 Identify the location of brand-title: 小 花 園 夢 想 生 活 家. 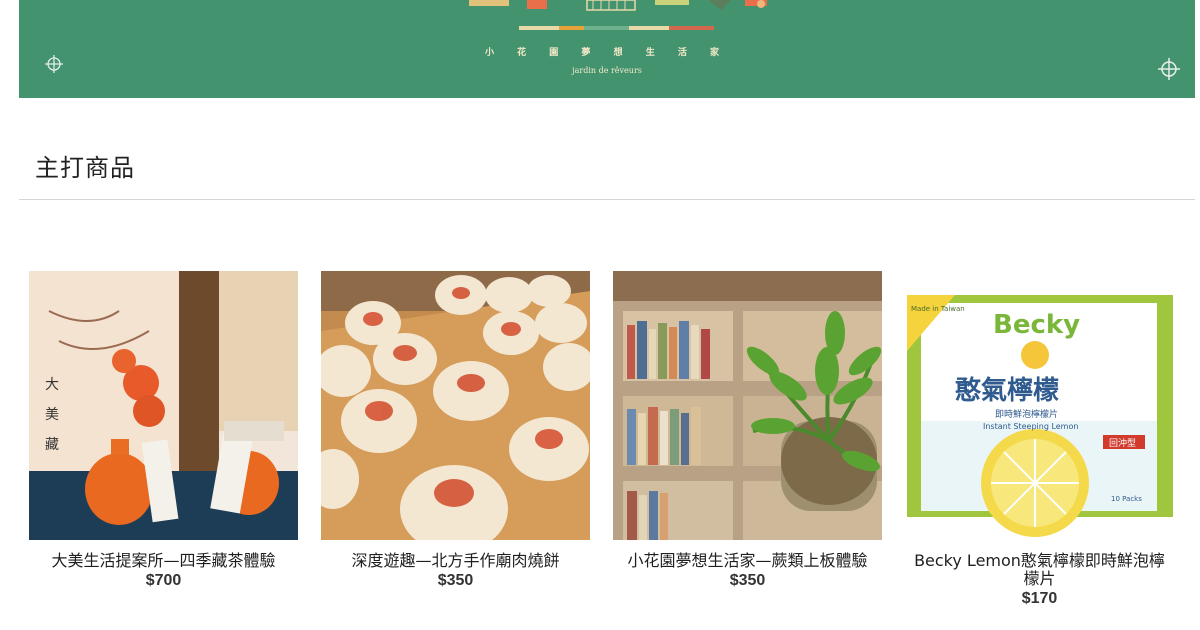
(607, 53).